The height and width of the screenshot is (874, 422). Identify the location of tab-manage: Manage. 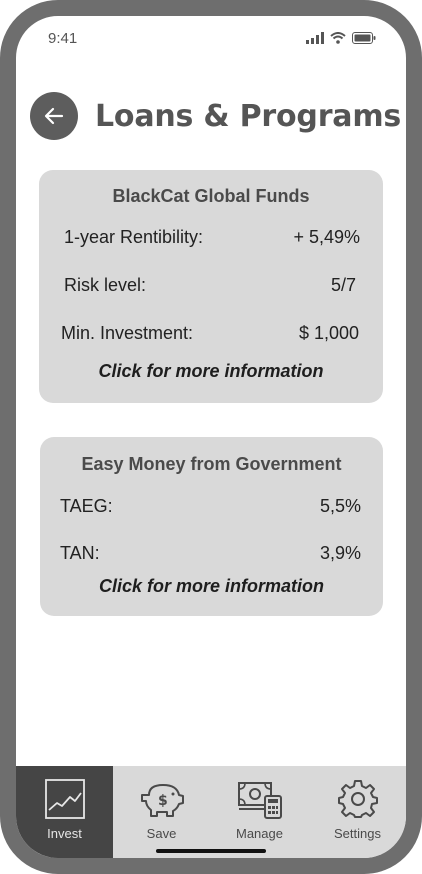
(259, 812).